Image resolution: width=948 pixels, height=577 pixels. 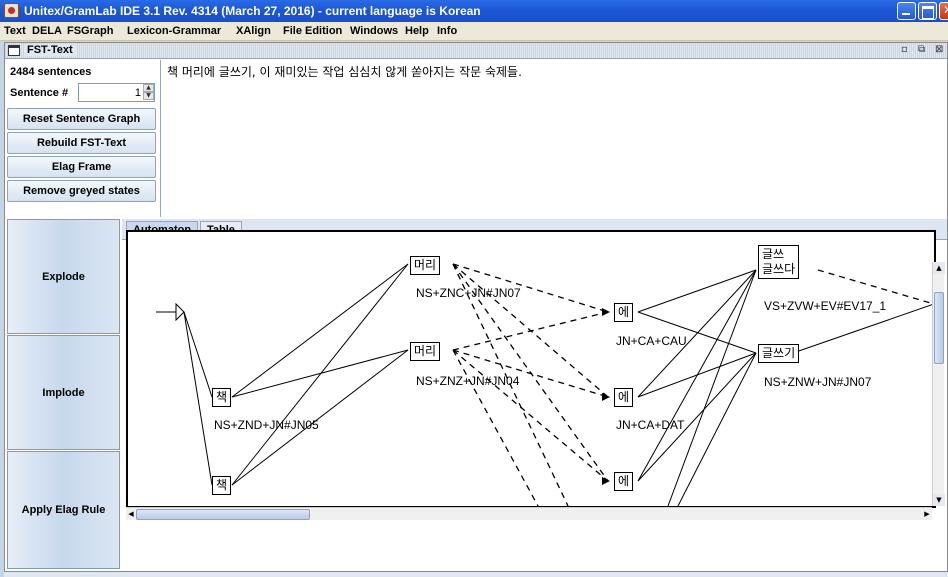 What do you see at coordinates (47, 31) in the screenshot?
I see `menu-dela: DELA` at bounding box center [47, 31].